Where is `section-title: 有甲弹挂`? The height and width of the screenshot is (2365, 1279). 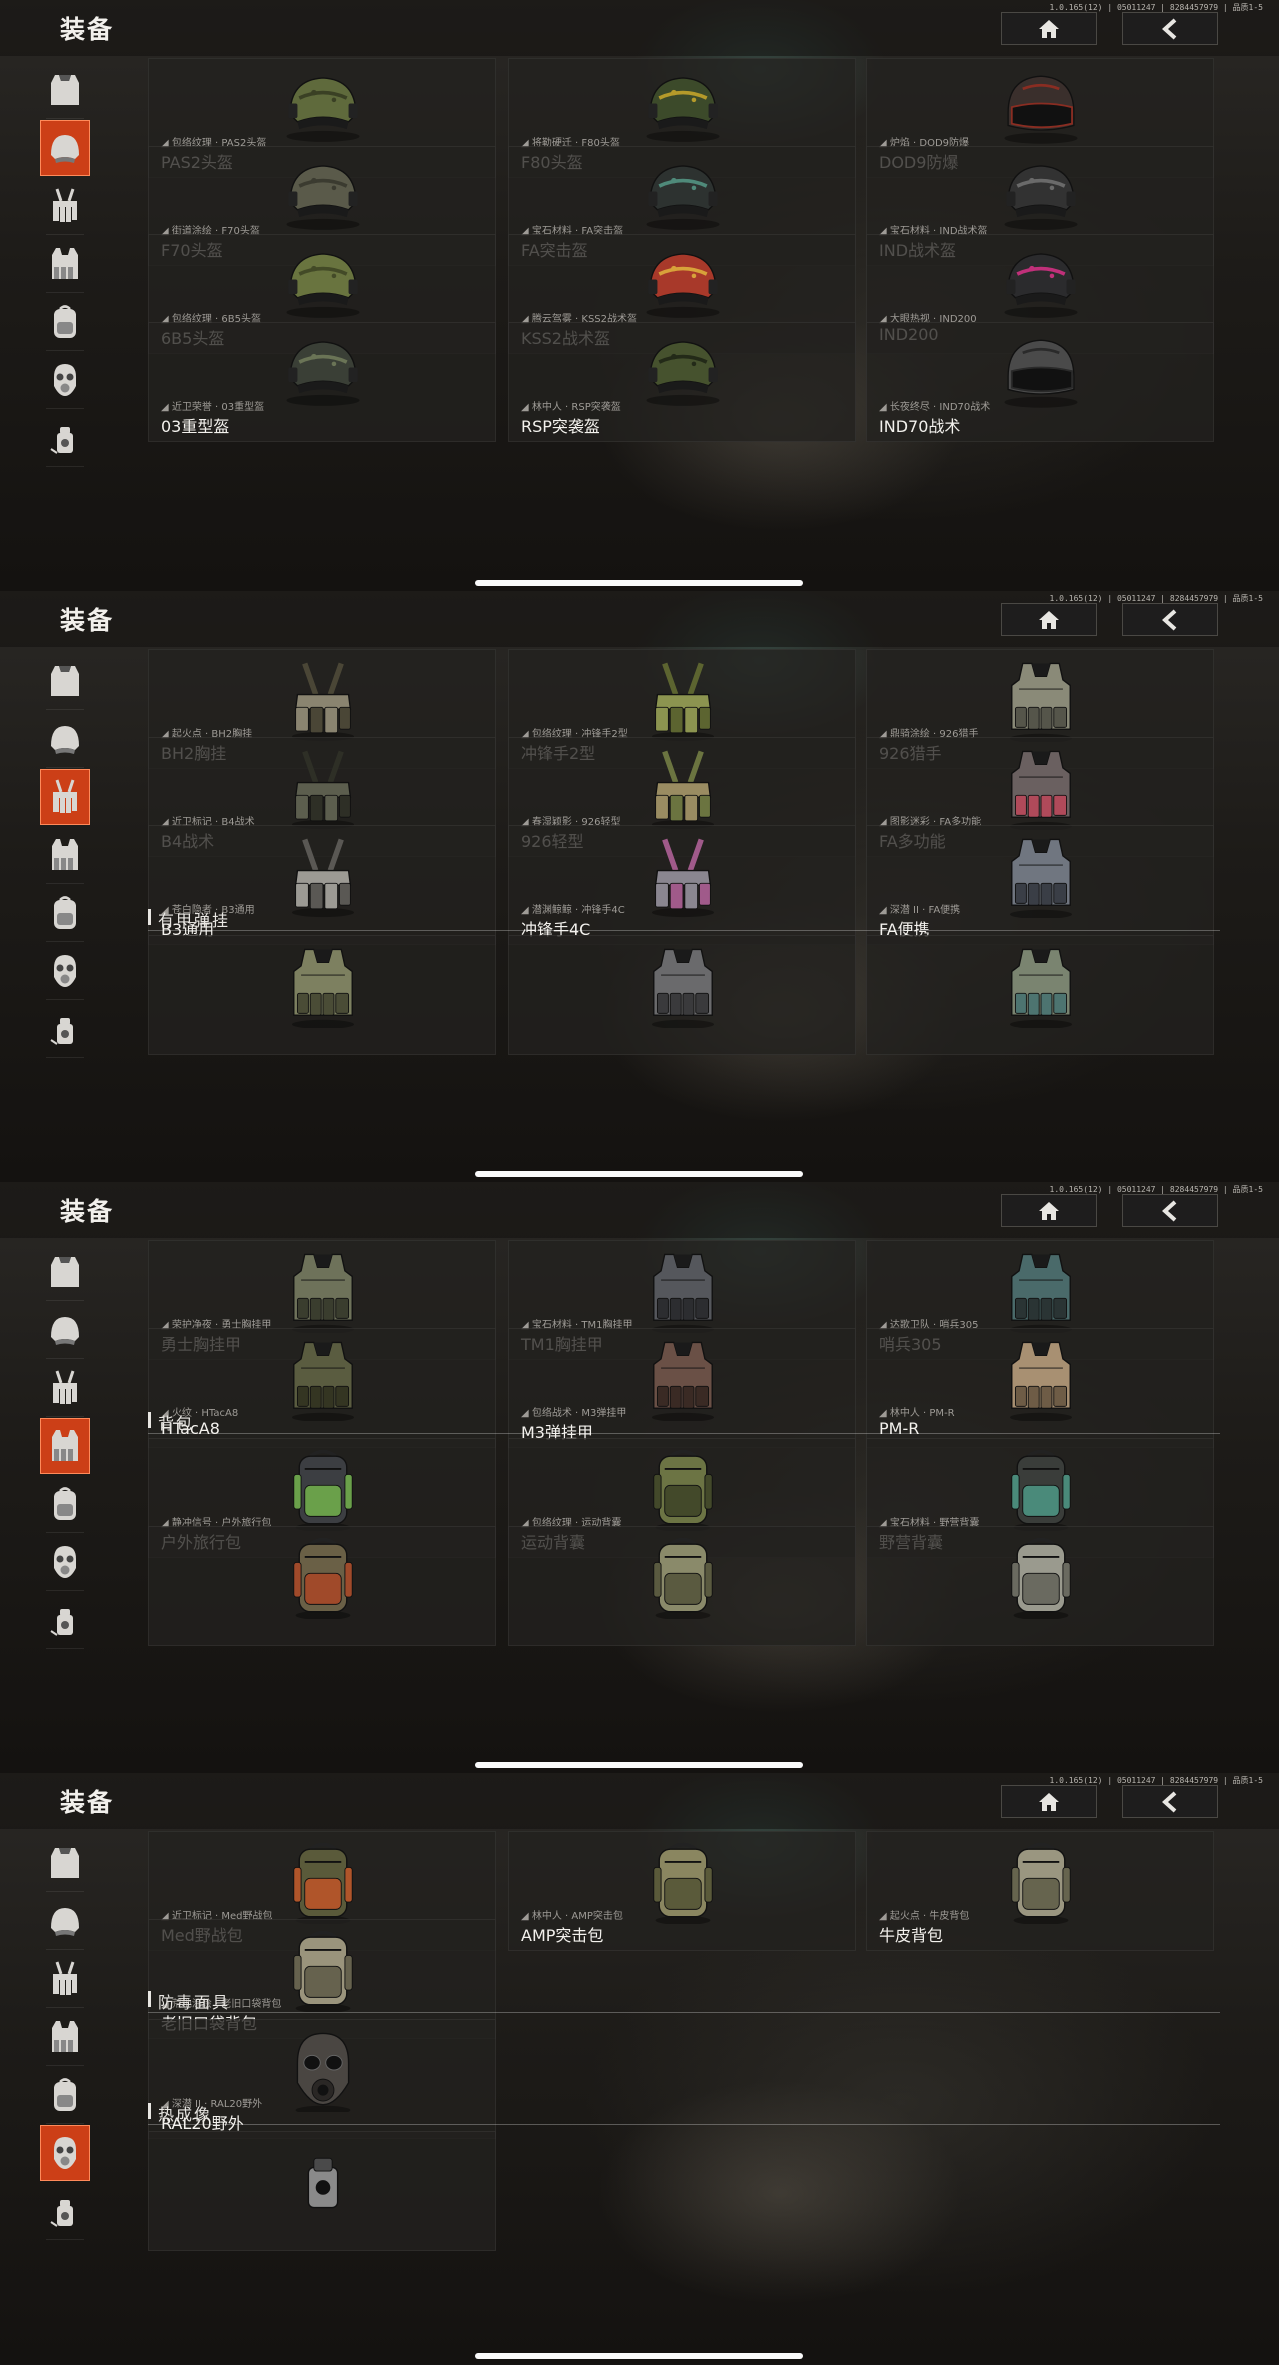
section-title: 有甲弹挂 is located at coordinates (194, 920).